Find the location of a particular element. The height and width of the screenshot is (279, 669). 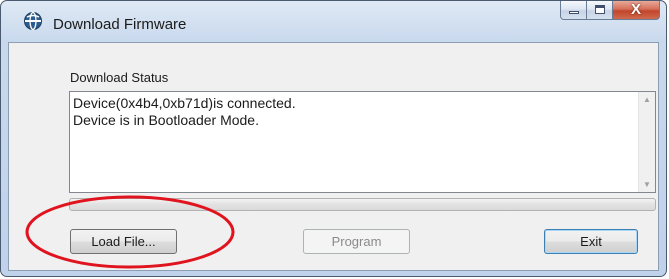

close-button: X is located at coordinates (636, 10).